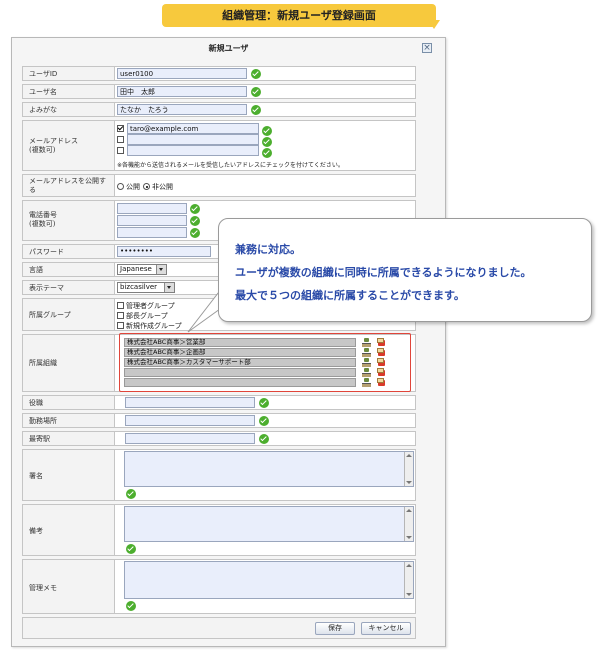 This screenshot has width=600, height=651. Describe the element at coordinates (43, 363) in the screenshot. I see `label-organization: 所属組織` at that location.